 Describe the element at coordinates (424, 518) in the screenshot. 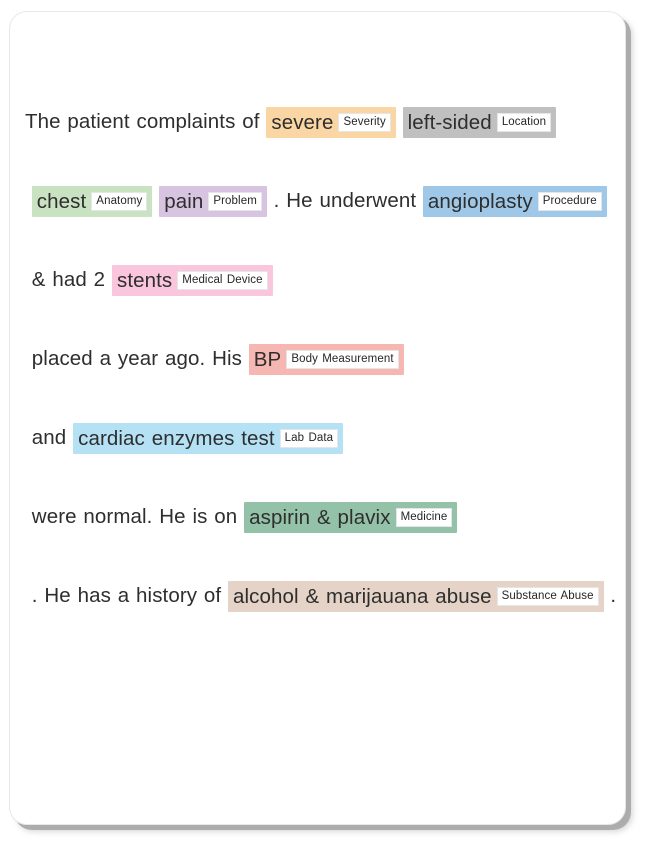

I see `entity-label-badge: Medicine` at that location.